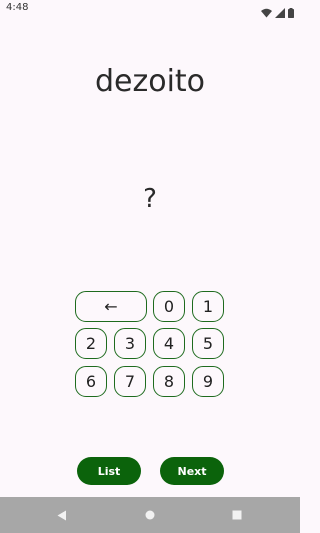 This screenshot has height=533, width=320. What do you see at coordinates (169, 306) in the screenshot?
I see `digit-0-button: 0` at bounding box center [169, 306].